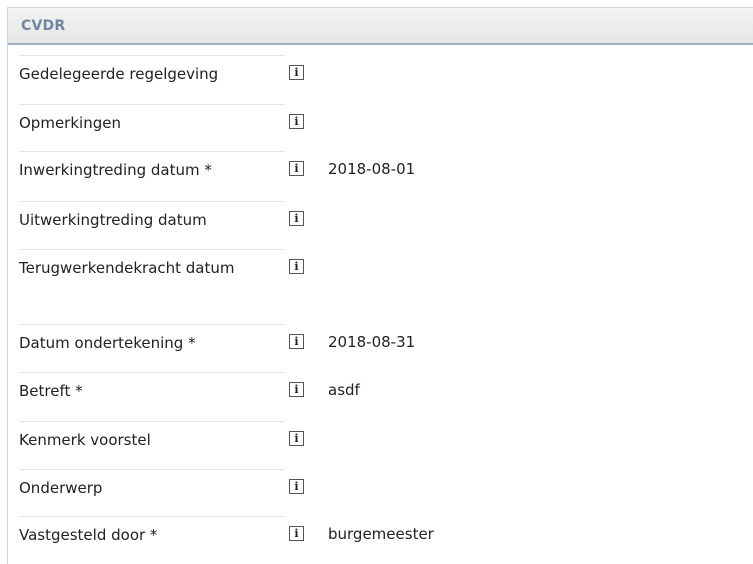  I want to click on field-label: Uitwerkingtreding datum, so click(152, 216).